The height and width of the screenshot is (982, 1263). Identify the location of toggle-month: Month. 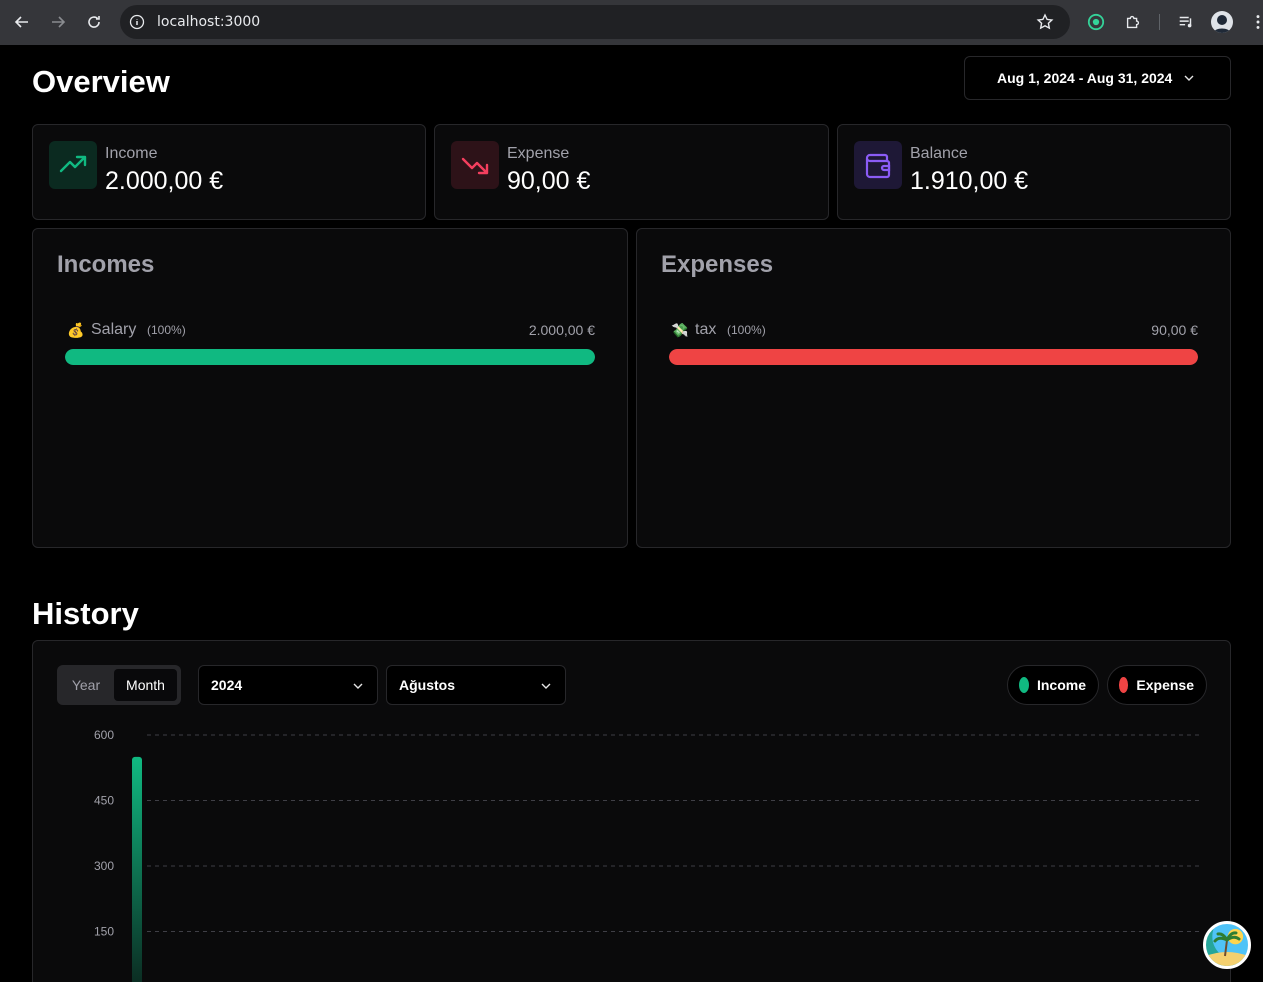
(145, 685).